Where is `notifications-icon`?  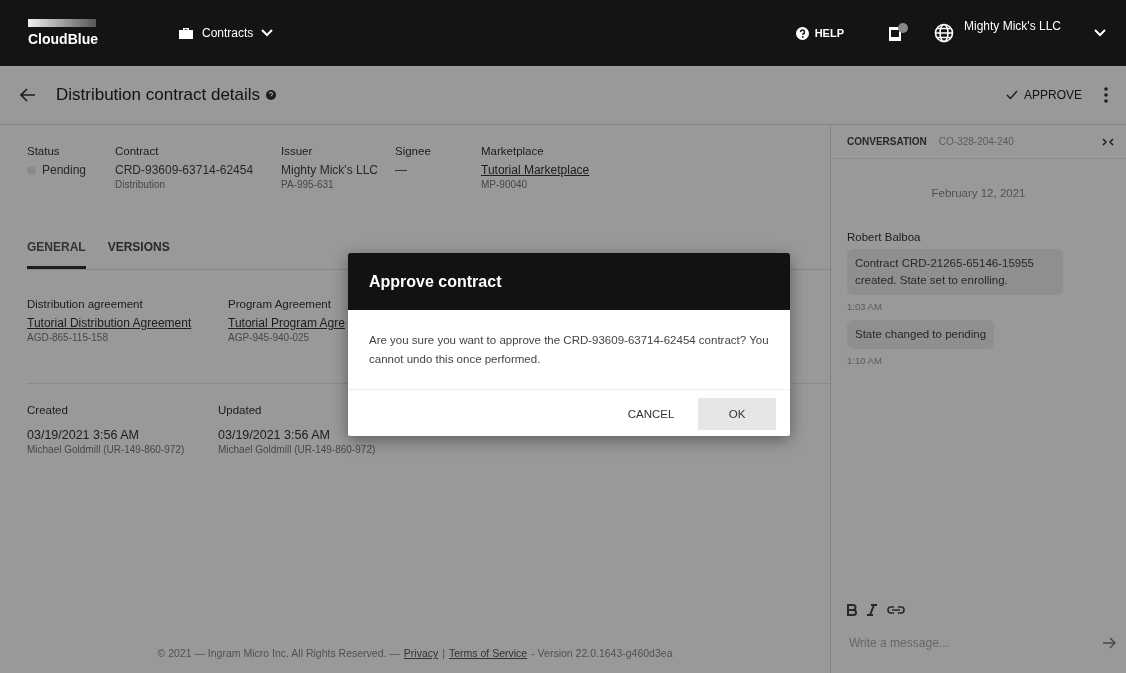 notifications-icon is located at coordinates (899, 33).